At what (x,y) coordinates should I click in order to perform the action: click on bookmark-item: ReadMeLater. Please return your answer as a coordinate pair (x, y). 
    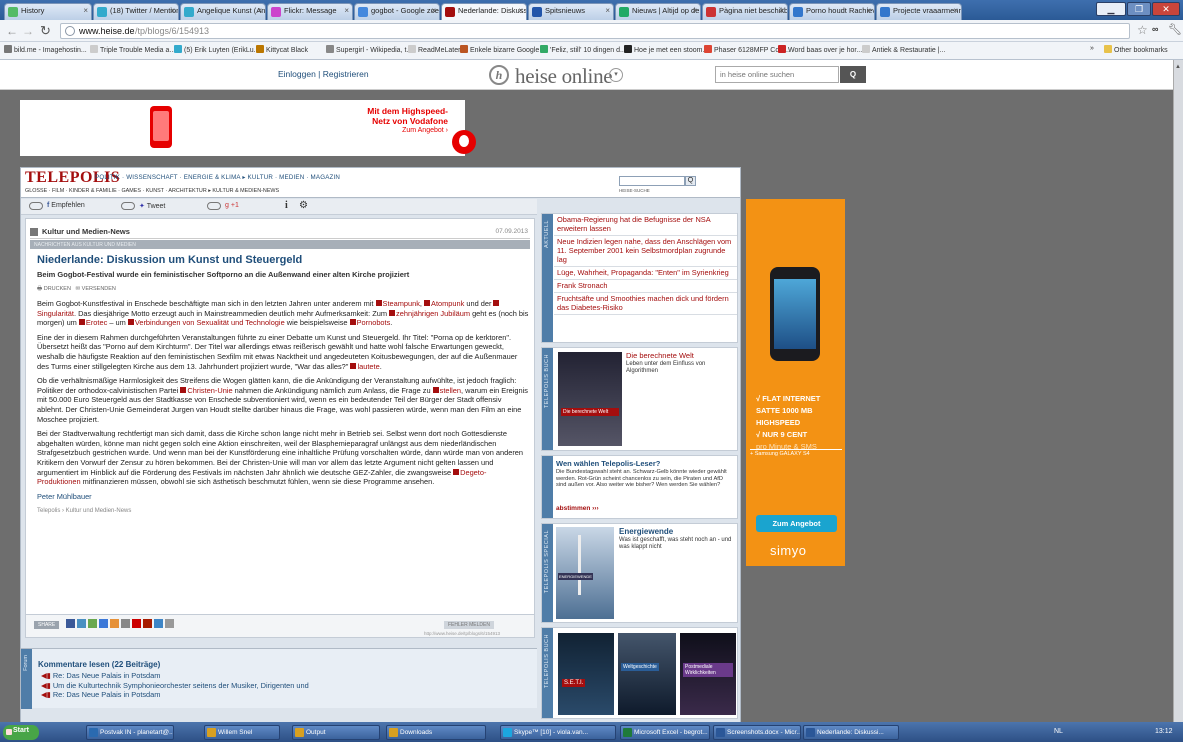
    Looking at the image, I should click on (434, 49).